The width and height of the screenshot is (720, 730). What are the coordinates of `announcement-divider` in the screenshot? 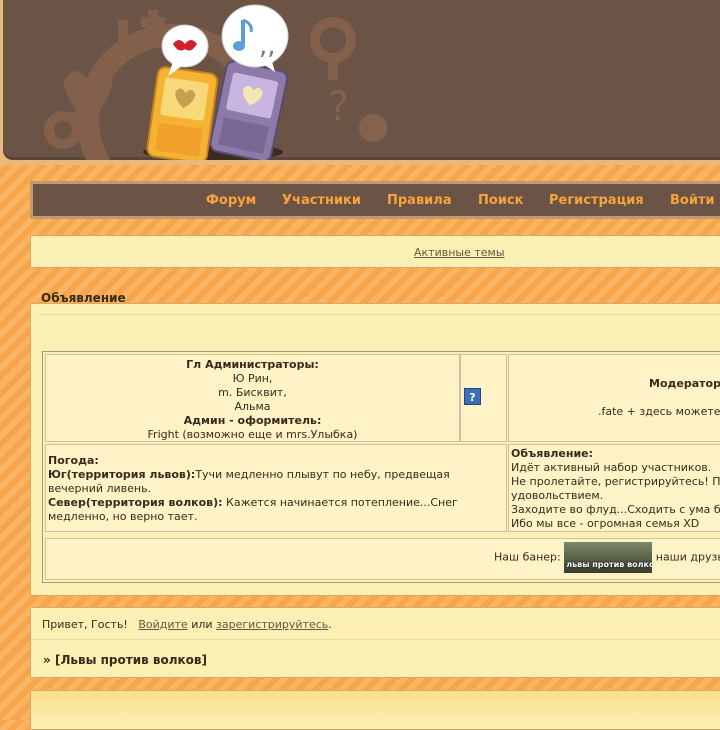 It's located at (379, 314).